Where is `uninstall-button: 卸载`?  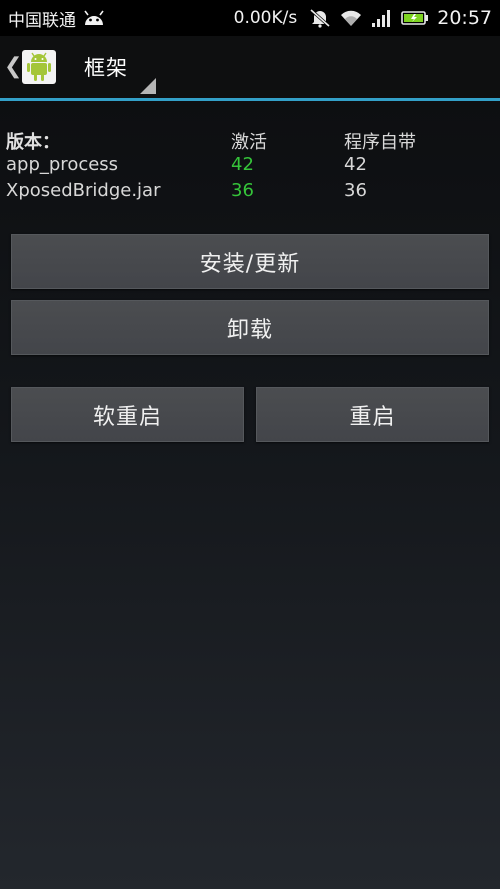
uninstall-button: 卸载 is located at coordinates (250, 327).